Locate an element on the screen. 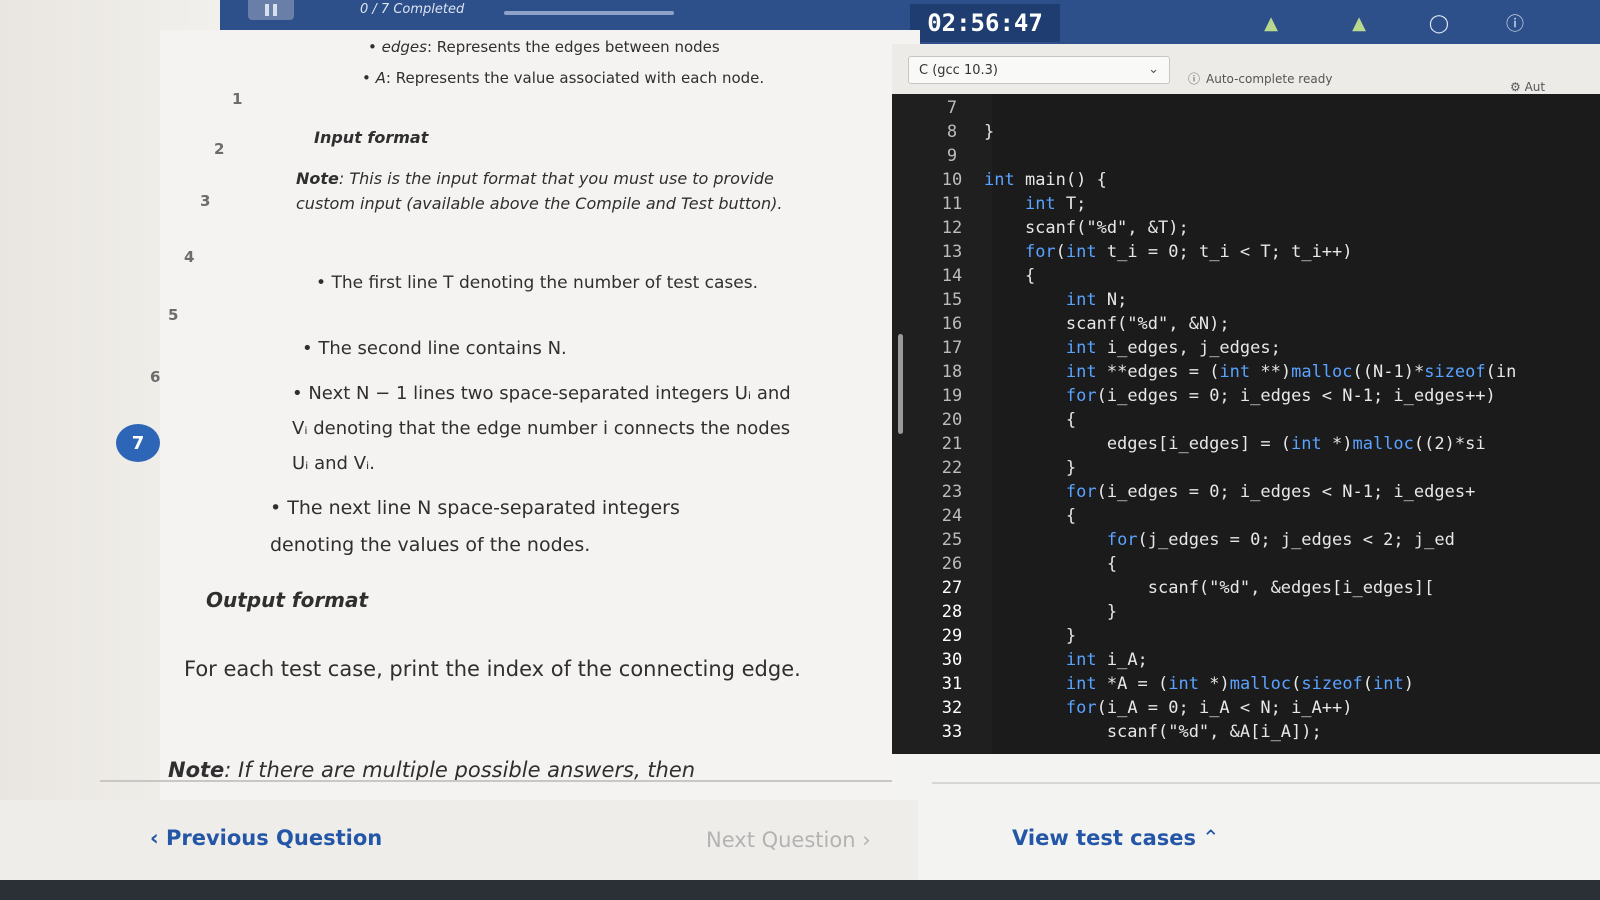 The image size is (1600, 900). settings-button: ⚙ Aut is located at coordinates (1527, 87).